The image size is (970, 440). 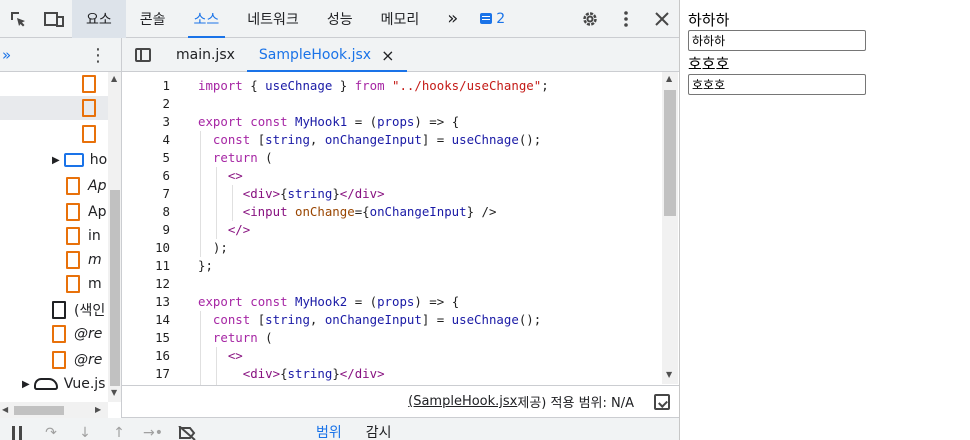 What do you see at coordinates (150, 302) in the screenshot?
I see `line-number: 13` at bounding box center [150, 302].